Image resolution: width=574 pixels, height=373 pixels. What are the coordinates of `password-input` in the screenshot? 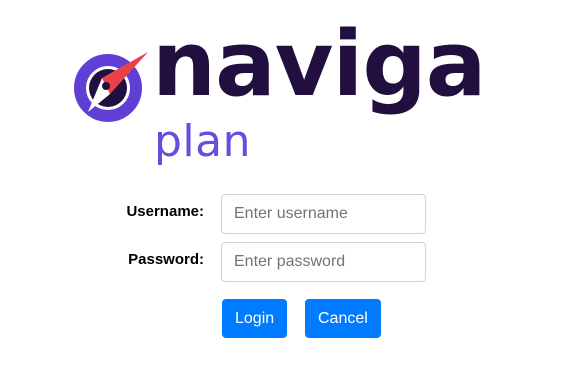 It's located at (323, 262).